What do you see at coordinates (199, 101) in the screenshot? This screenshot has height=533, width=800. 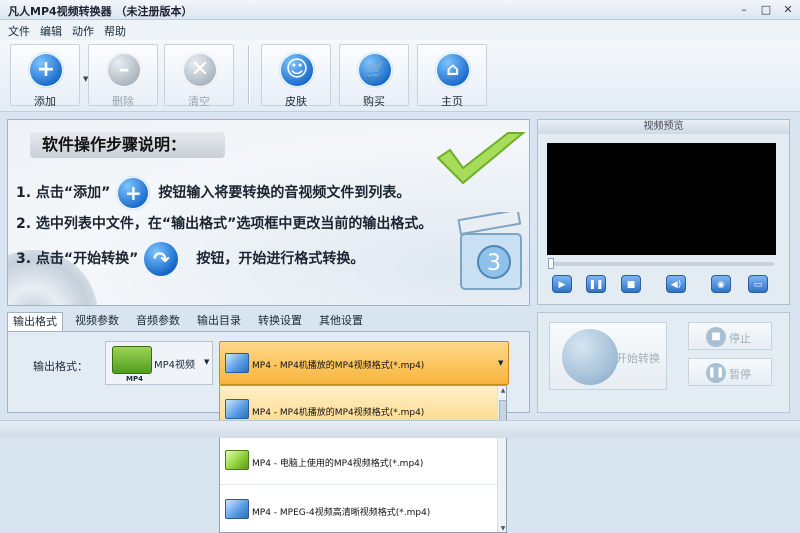 I see `clear-label: 清空` at bounding box center [199, 101].